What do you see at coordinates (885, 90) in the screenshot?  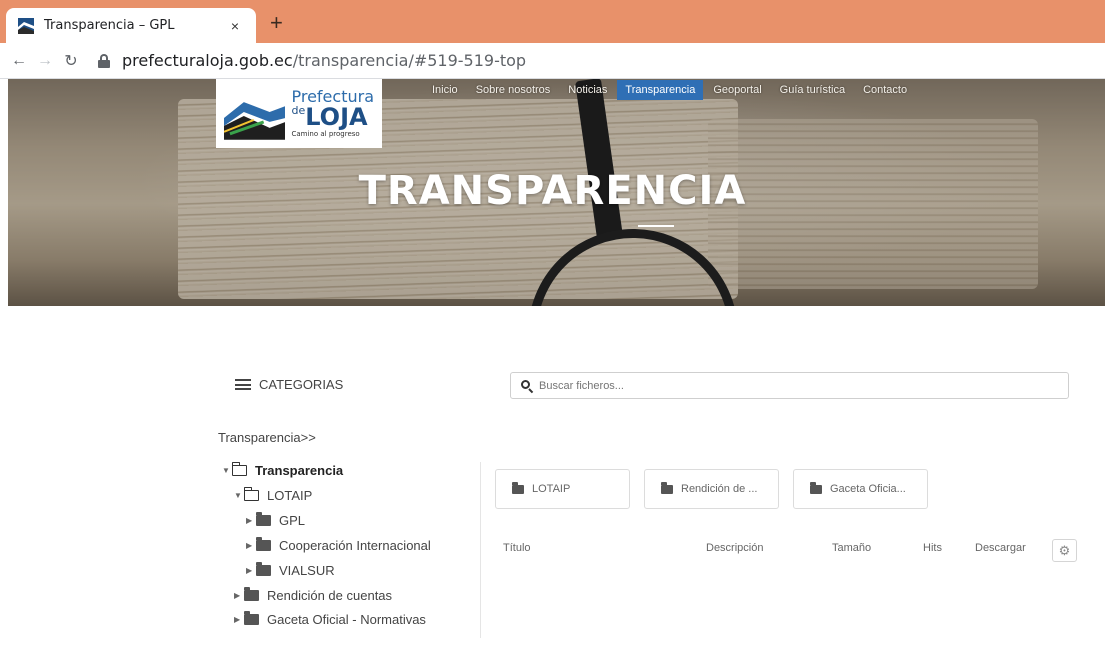 I see `nav-contacto: Contacto` at bounding box center [885, 90].